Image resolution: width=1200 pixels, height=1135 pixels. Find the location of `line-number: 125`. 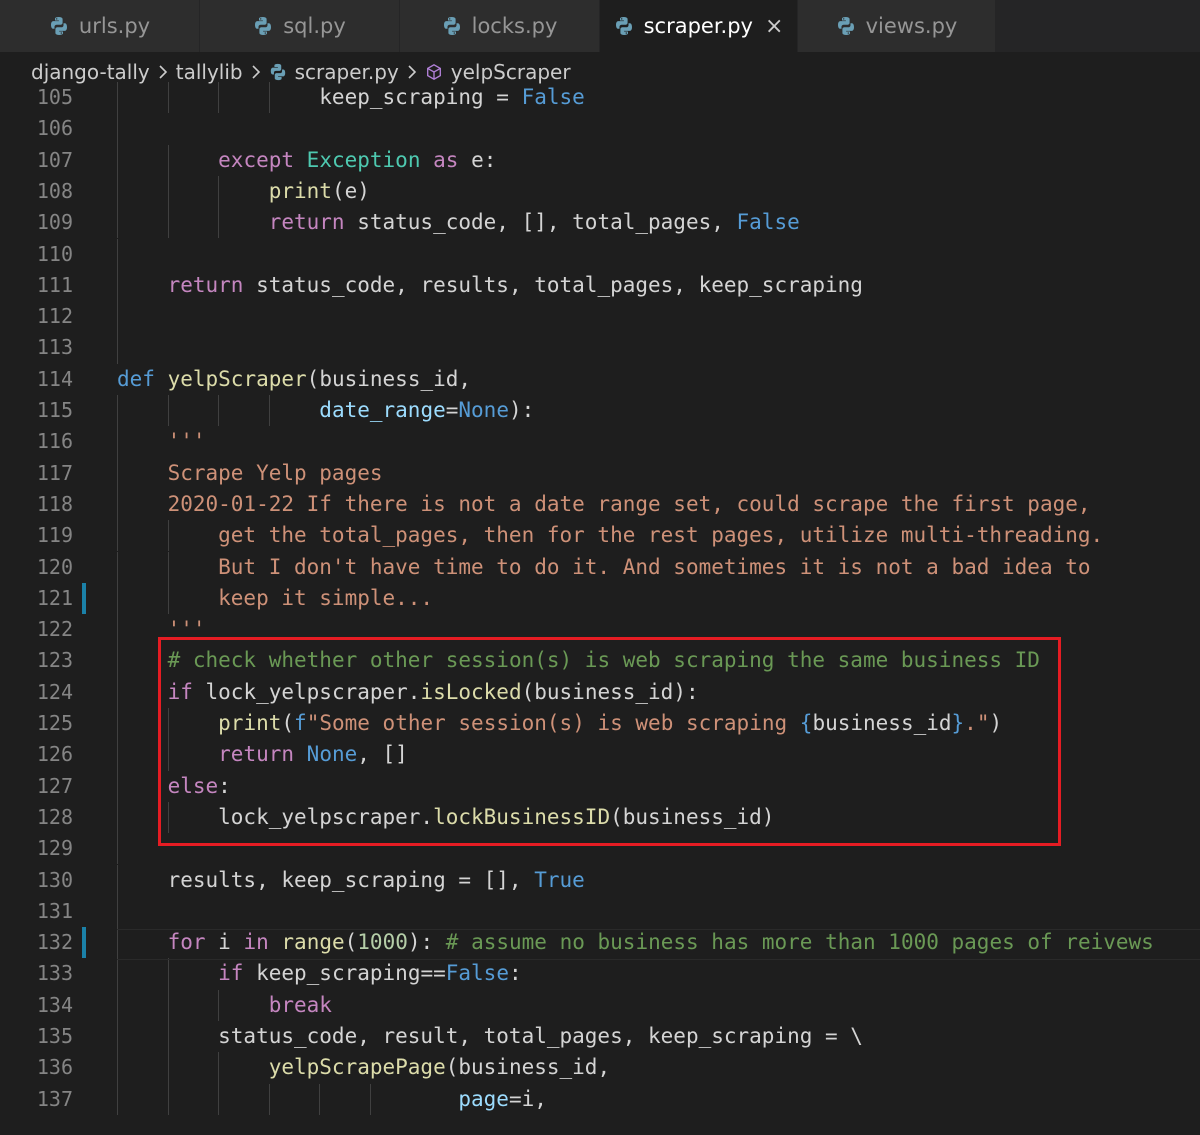

line-number: 125 is located at coordinates (54, 723).